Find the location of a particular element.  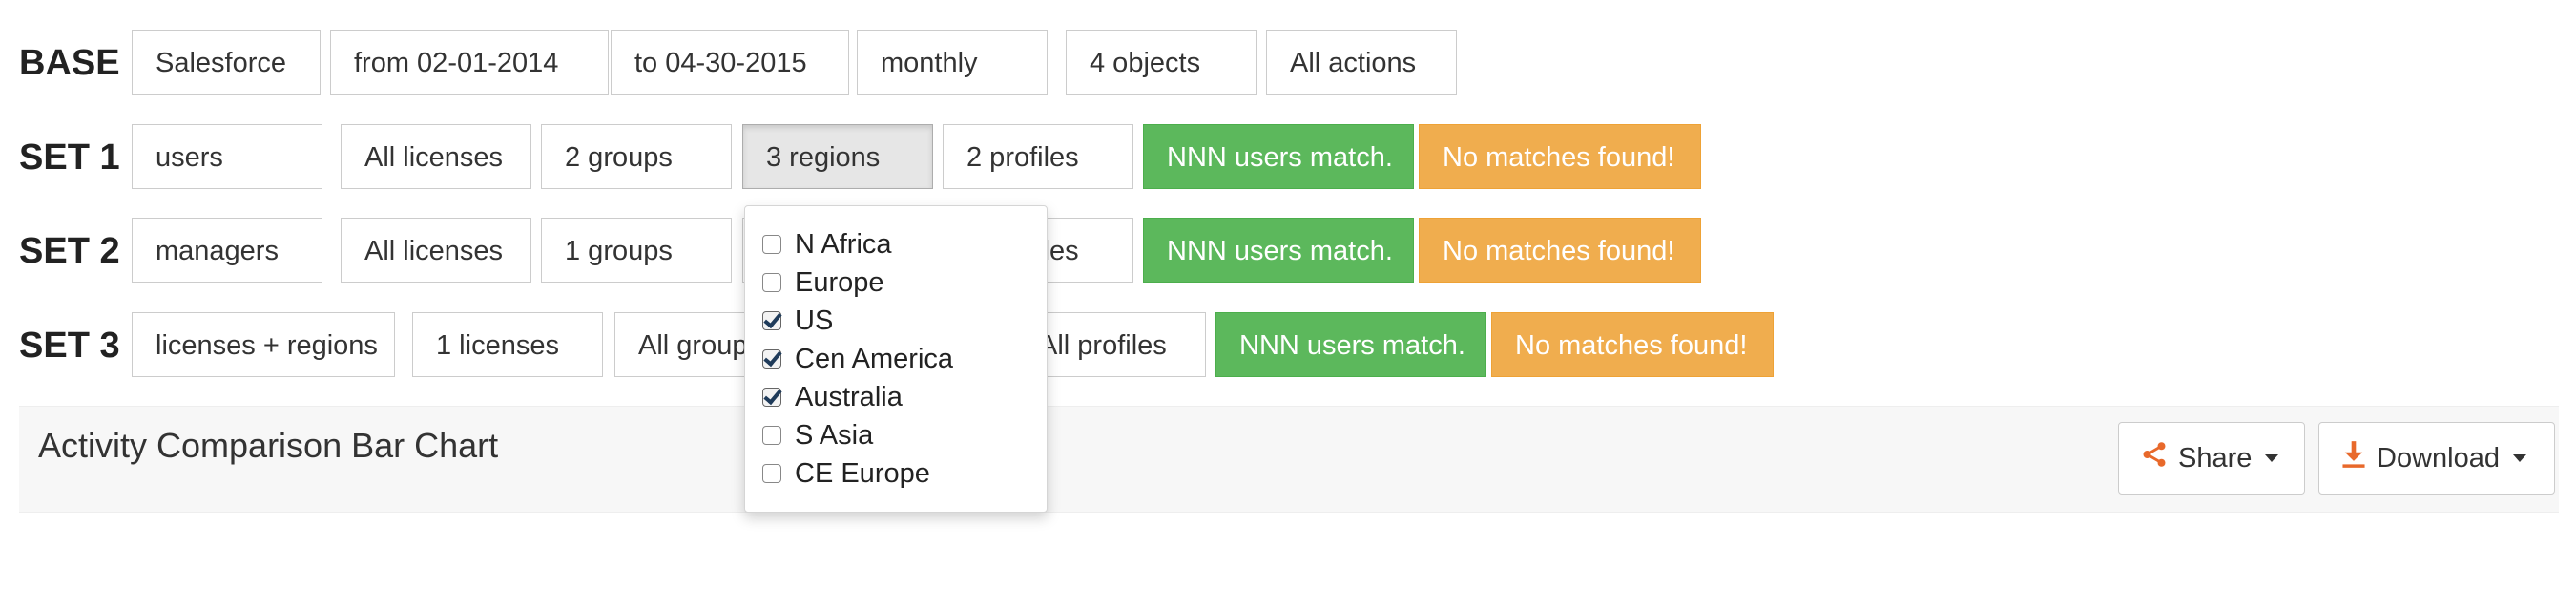

region-option-cen-america: Cen America is located at coordinates (896, 359).